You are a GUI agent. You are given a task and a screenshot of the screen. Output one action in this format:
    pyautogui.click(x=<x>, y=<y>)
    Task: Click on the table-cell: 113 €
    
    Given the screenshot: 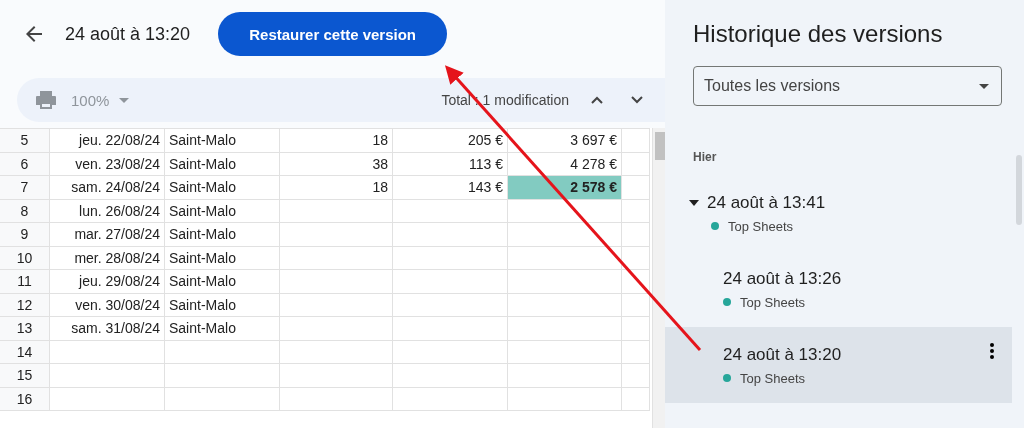 What is the action you would take?
    pyautogui.click(x=450, y=164)
    